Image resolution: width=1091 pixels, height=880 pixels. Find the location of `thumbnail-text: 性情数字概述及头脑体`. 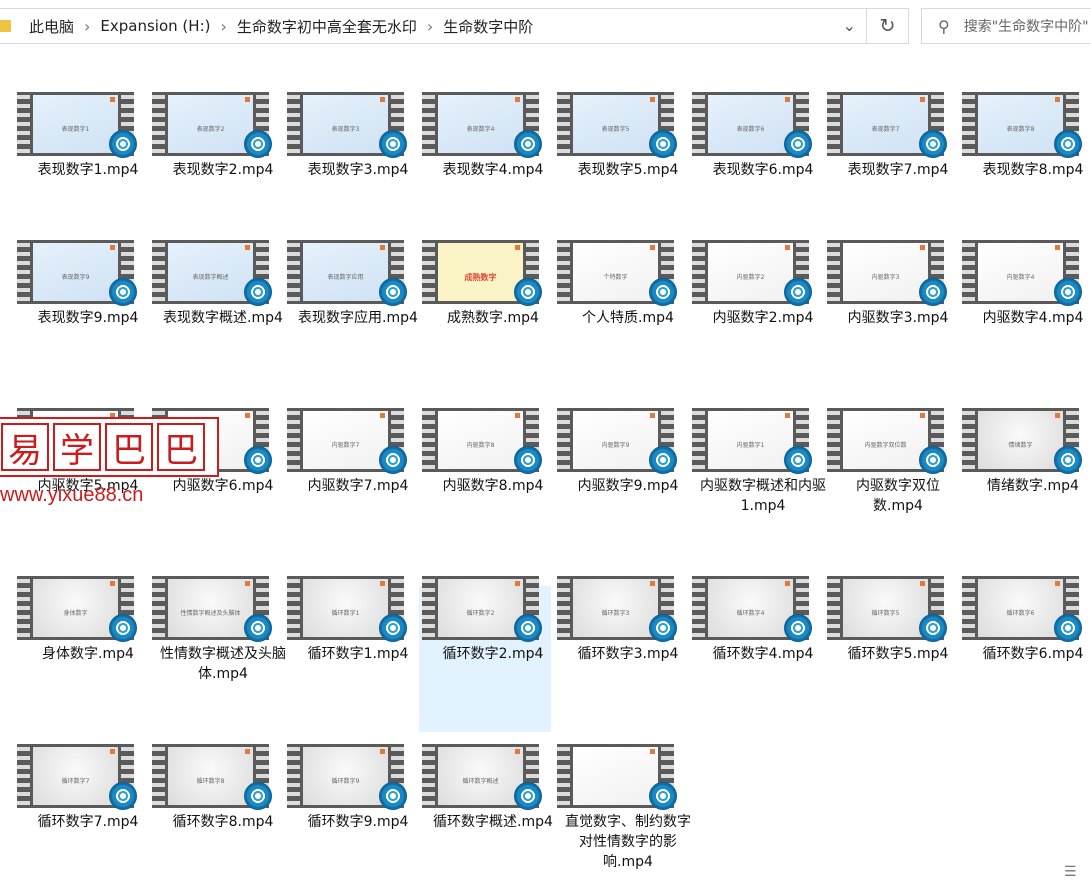

thumbnail-text: 性情数字概述及头脑体 is located at coordinates (210, 613).